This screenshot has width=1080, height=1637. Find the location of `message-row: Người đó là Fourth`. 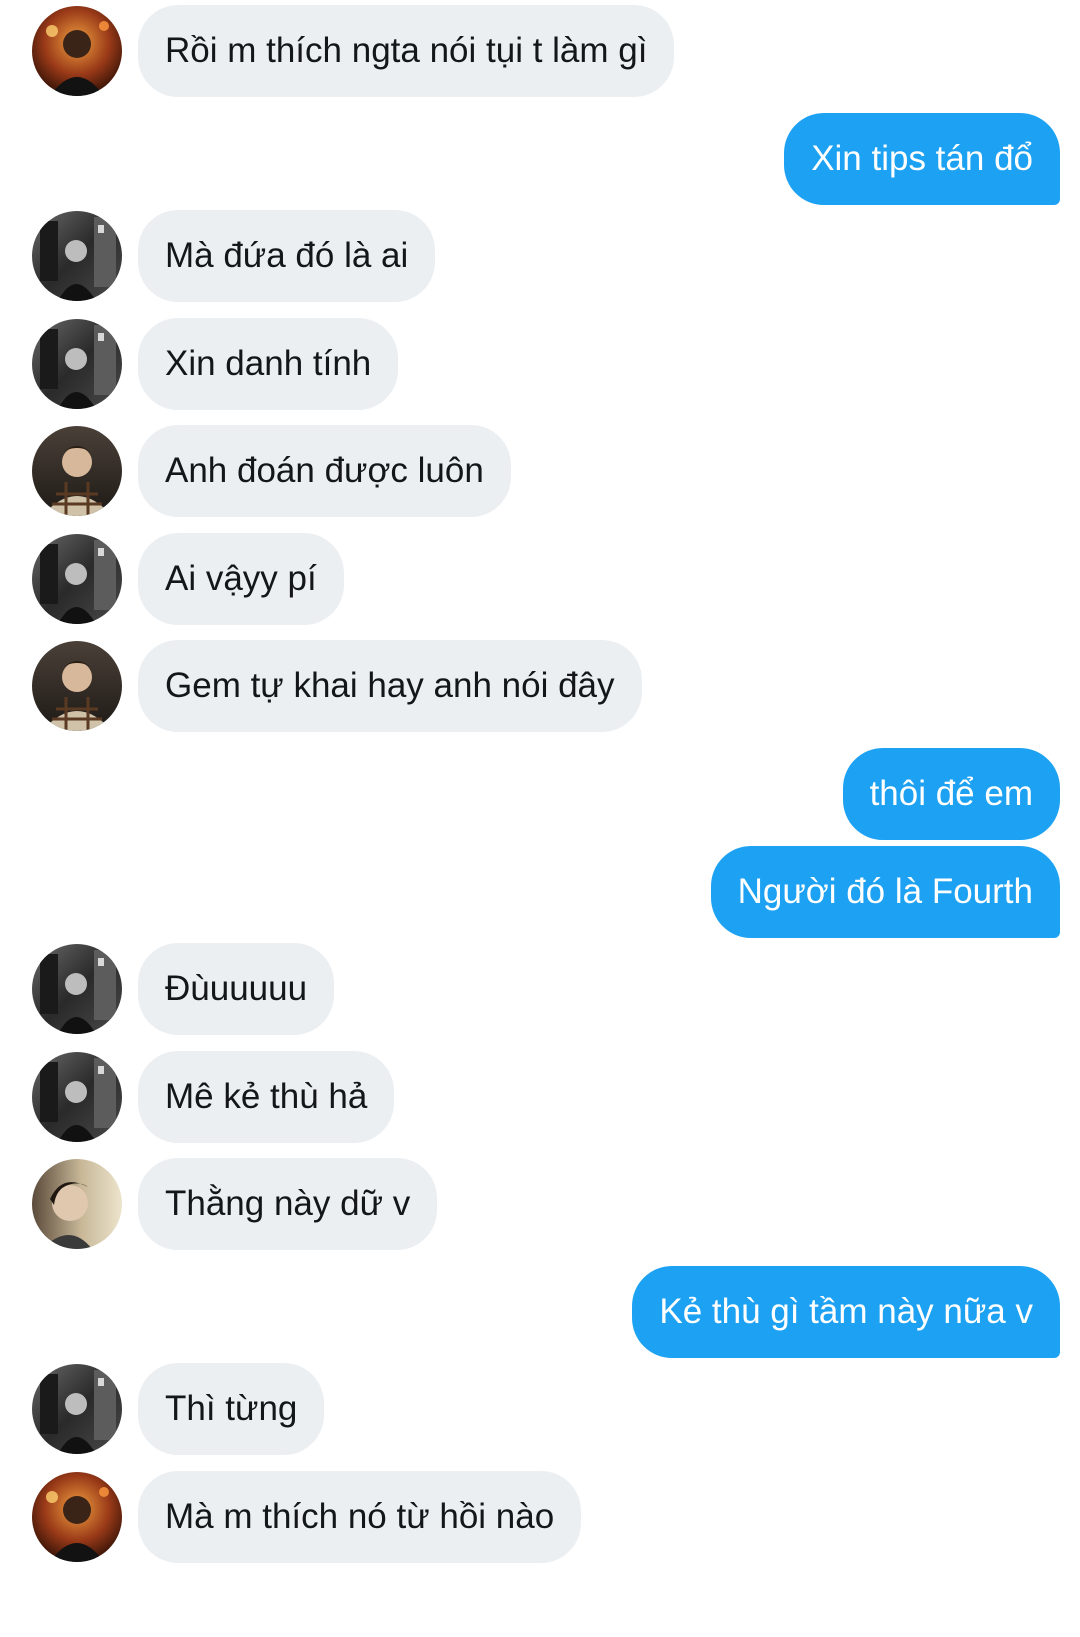

message-row: Người đó là Fourth is located at coordinates (540, 892).